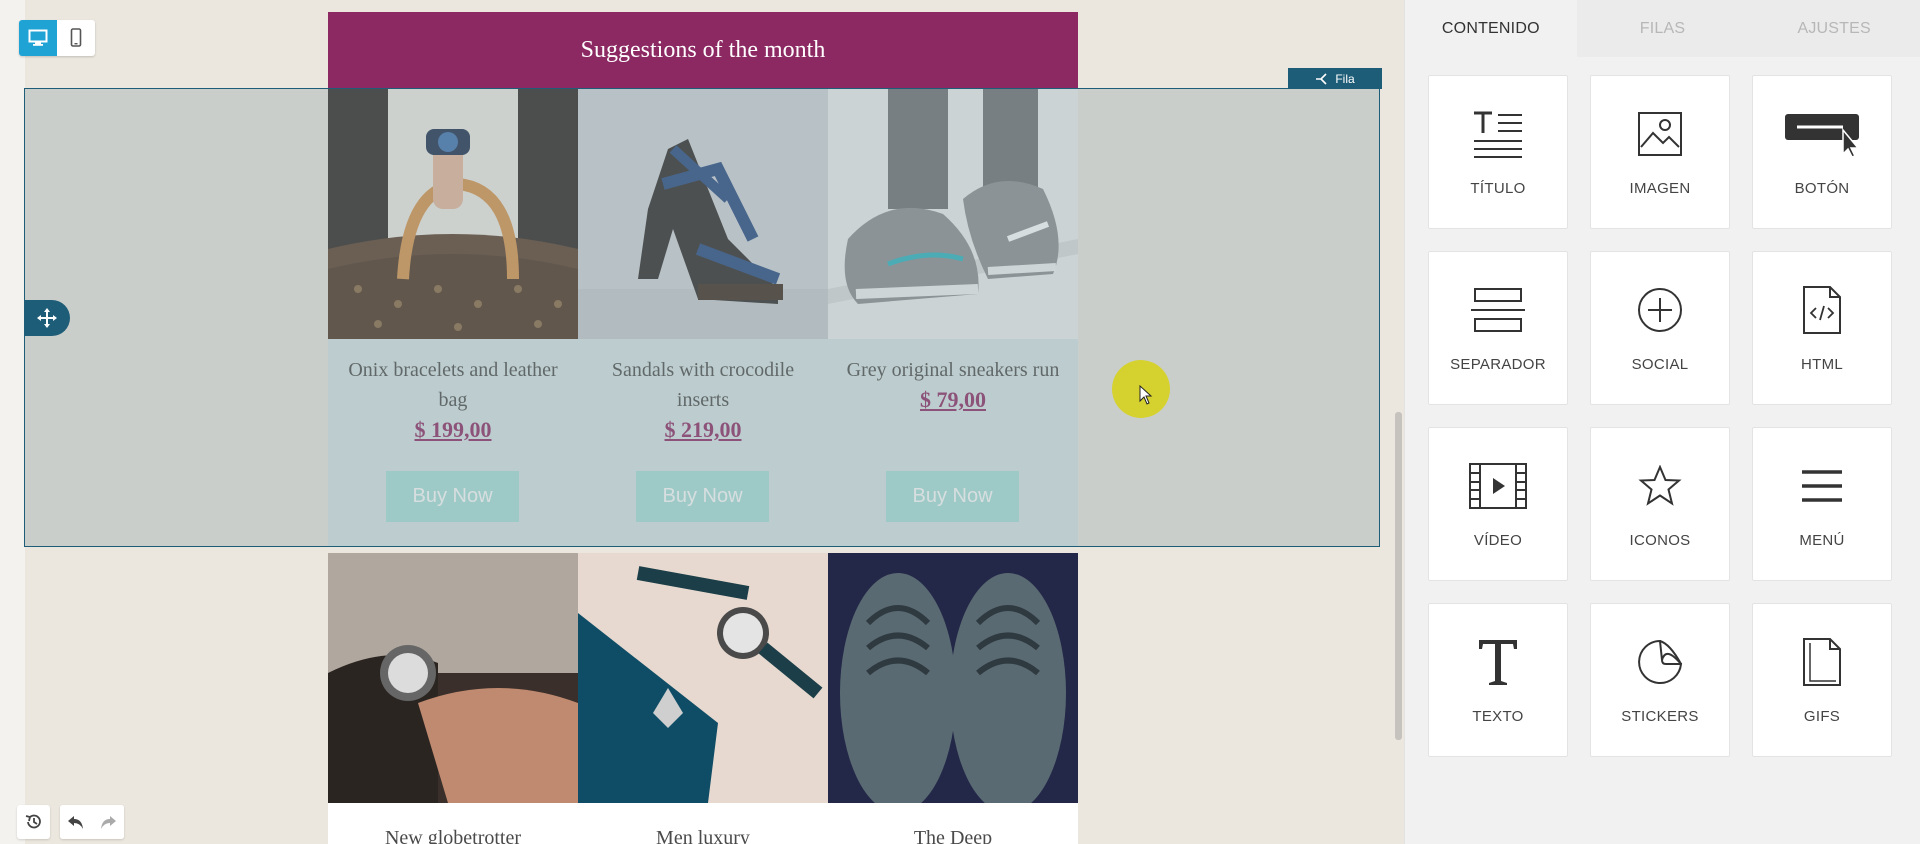 The width and height of the screenshot is (1920, 844). I want to click on block-video: VÍDEO, so click(1498, 504).